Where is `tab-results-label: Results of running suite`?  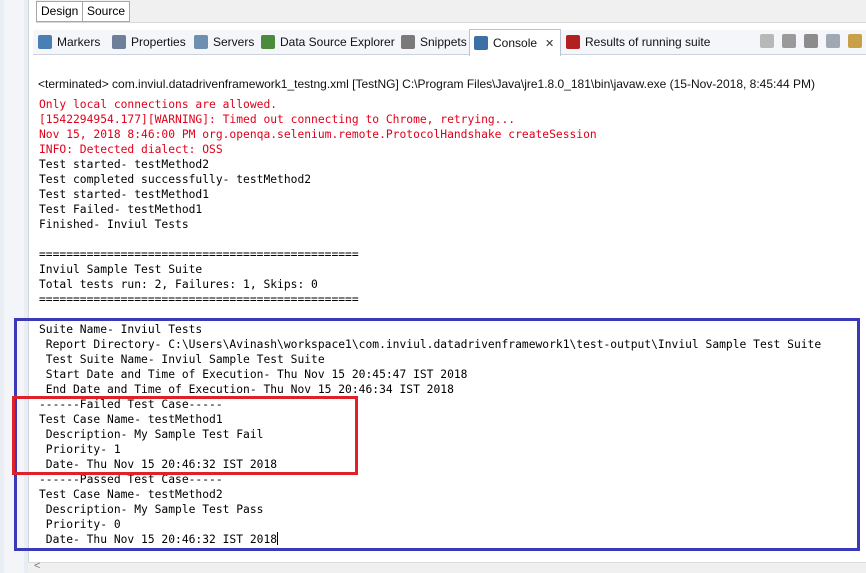 tab-results-label: Results of running suite is located at coordinates (648, 42).